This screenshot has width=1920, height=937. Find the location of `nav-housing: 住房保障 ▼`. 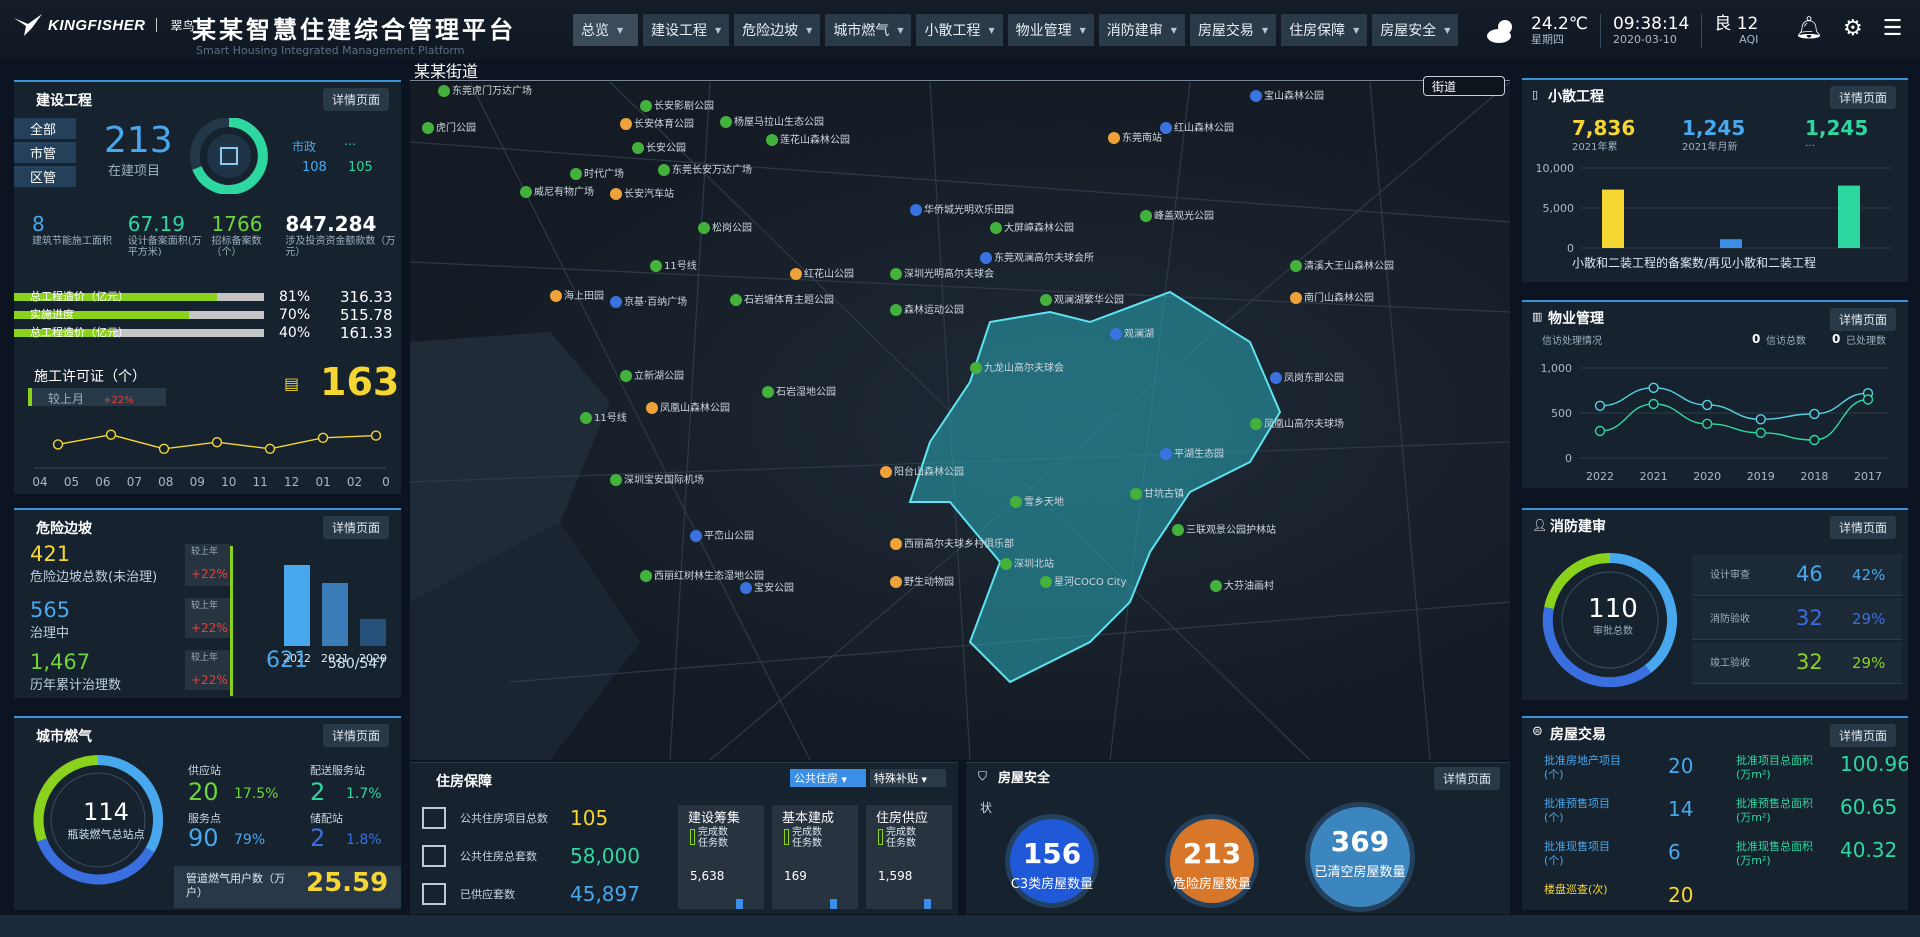

nav-housing: 住房保障 ▼ is located at coordinates (1324, 30).